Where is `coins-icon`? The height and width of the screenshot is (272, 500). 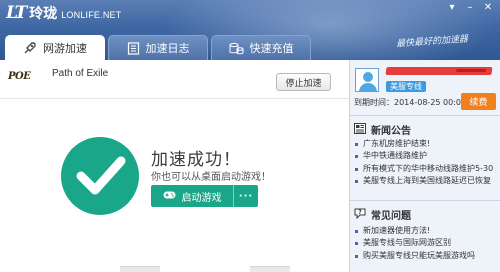
coins-icon is located at coordinates (236, 48).